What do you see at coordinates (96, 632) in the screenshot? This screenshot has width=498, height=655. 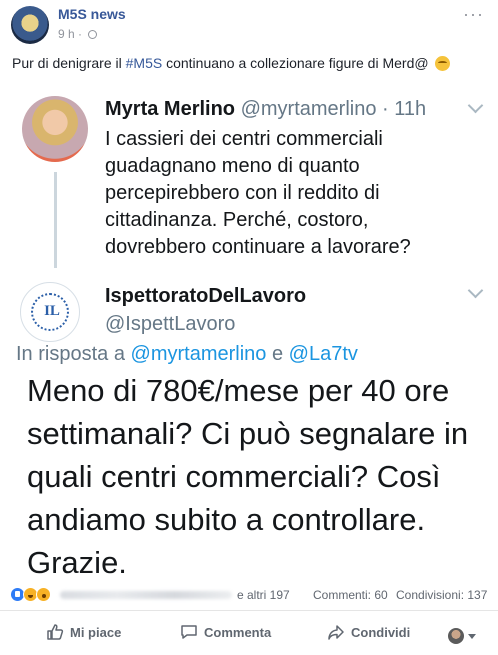 I see `like-label: Mi piace` at bounding box center [96, 632].